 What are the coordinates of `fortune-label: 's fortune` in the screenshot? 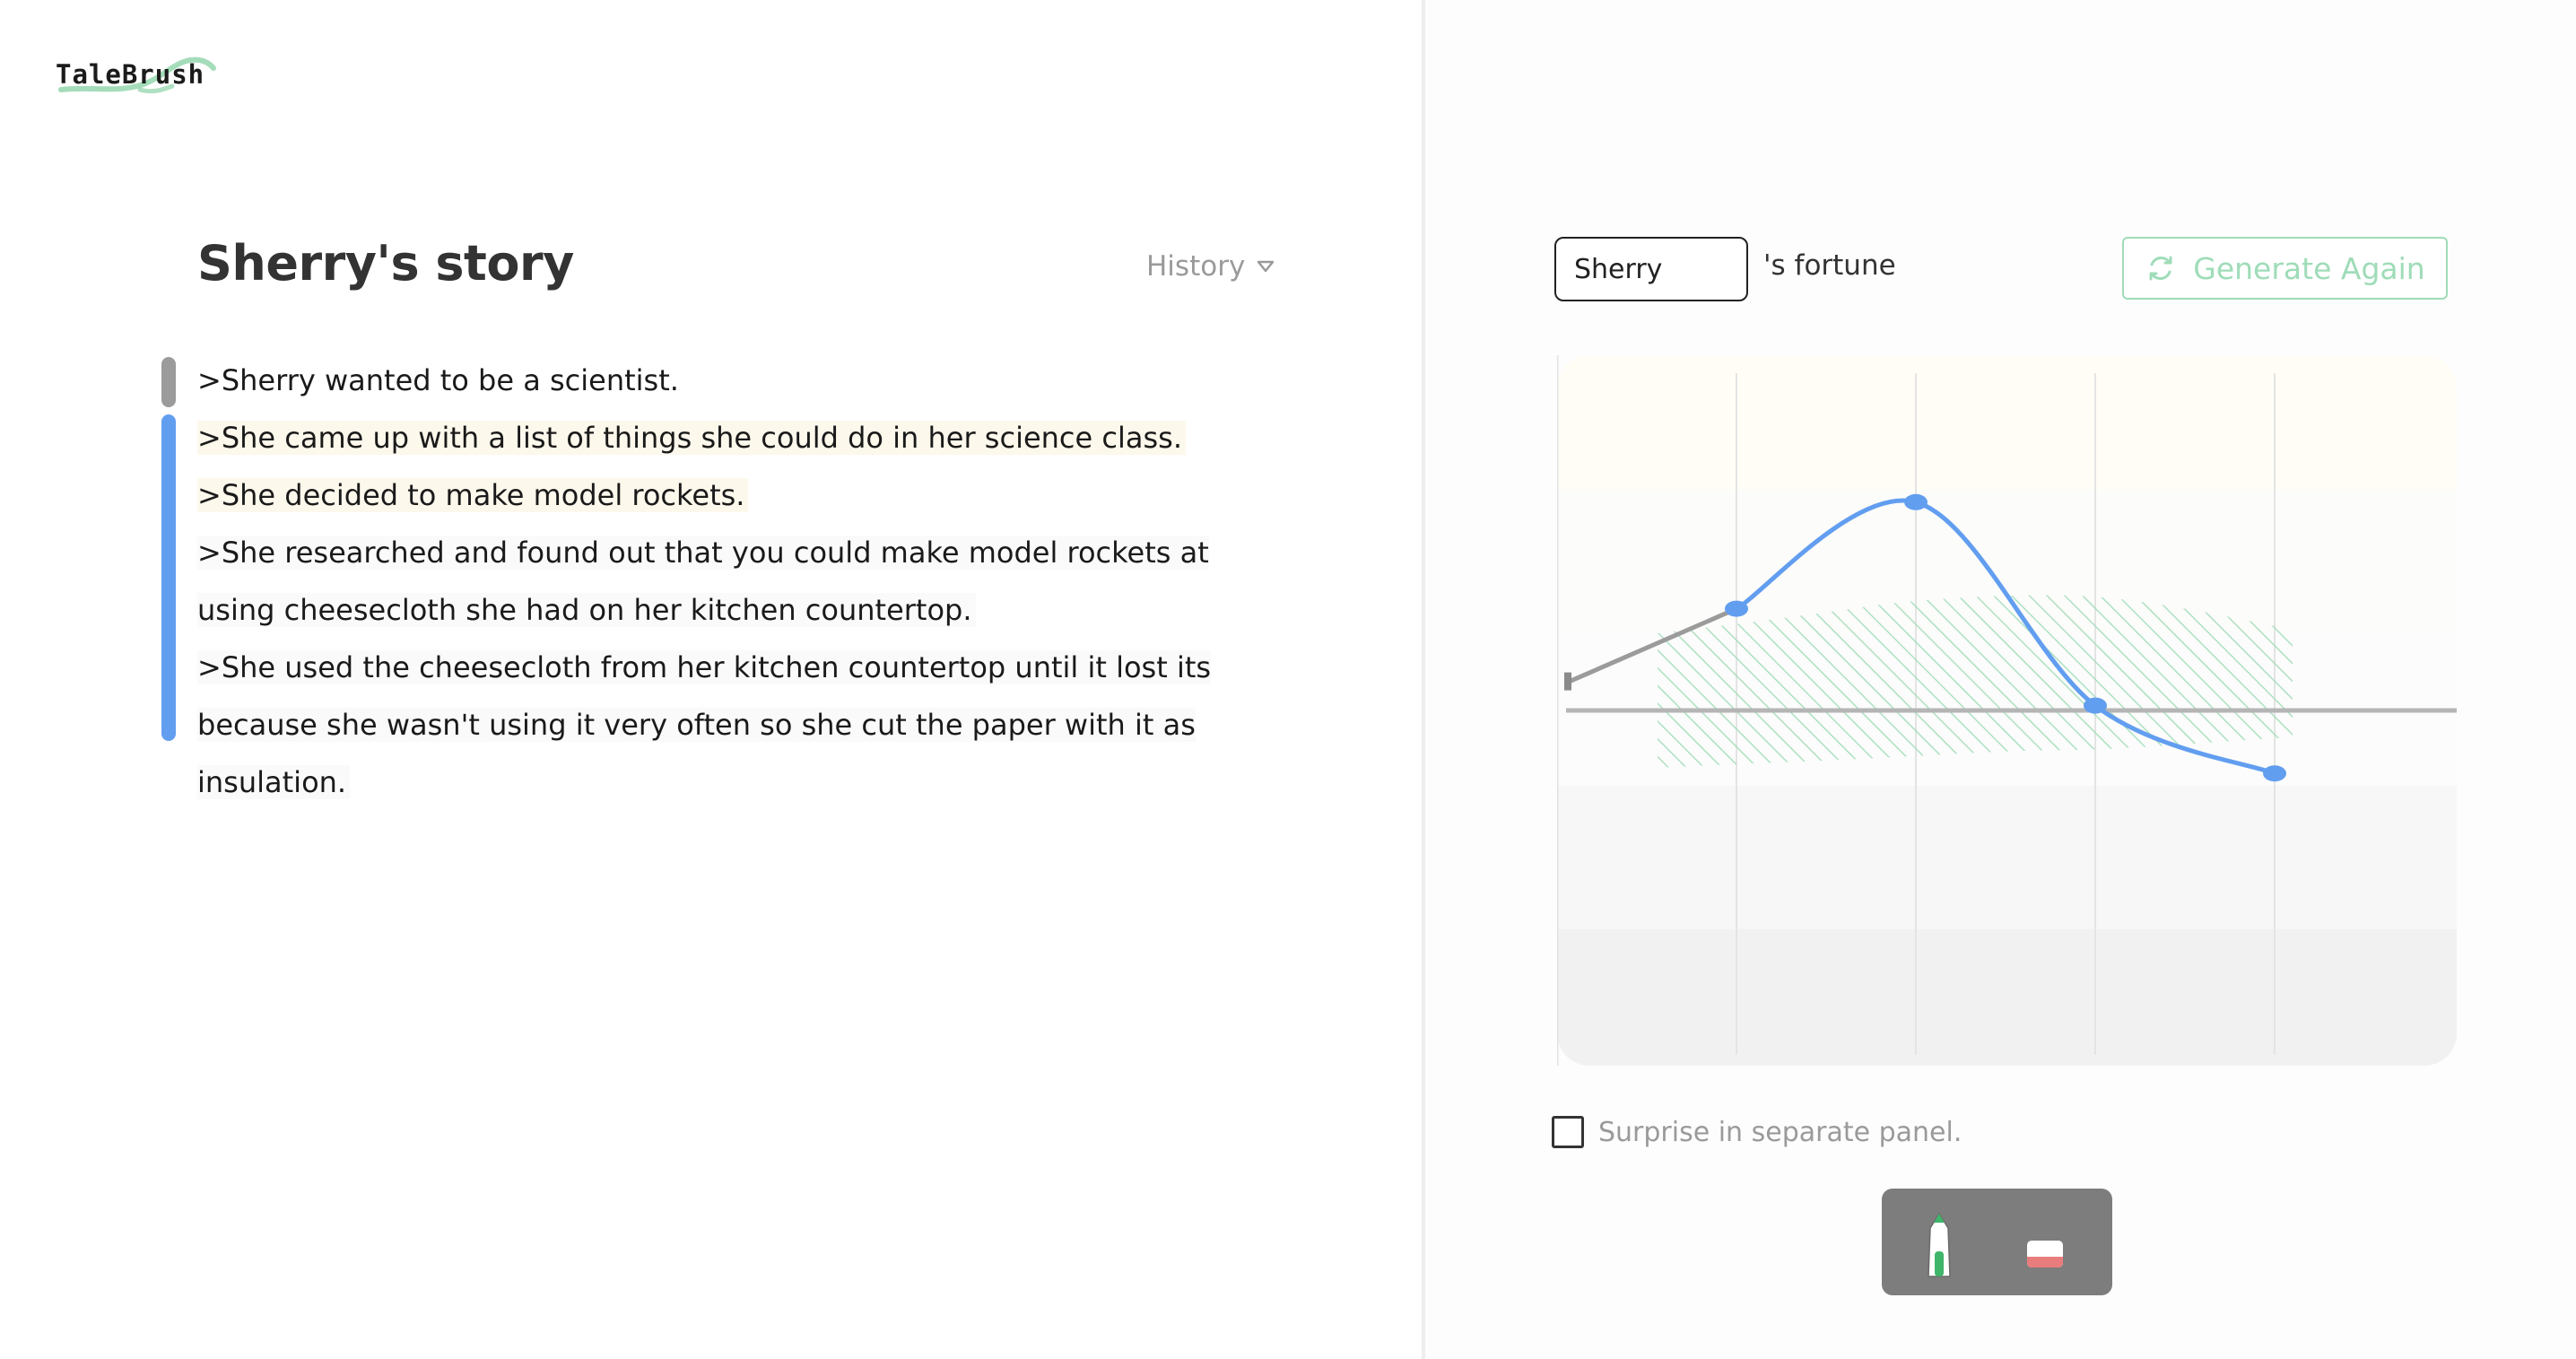 It's located at (1829, 265).